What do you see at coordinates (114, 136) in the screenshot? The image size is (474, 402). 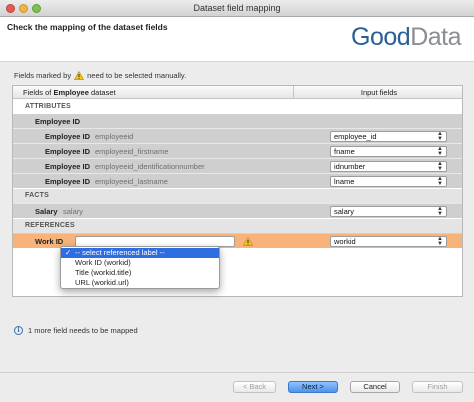 I see `row-field-name: employeeid` at bounding box center [114, 136].